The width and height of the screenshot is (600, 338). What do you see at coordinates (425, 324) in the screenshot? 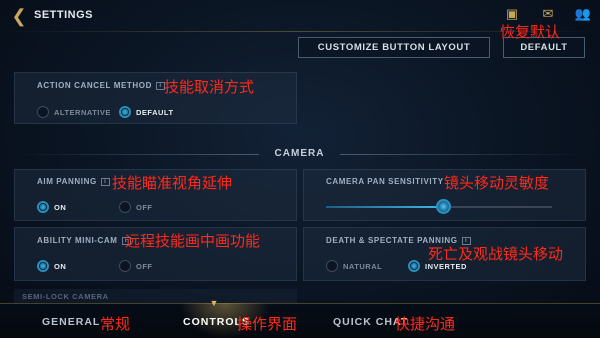
I see `annotation-quick-chat: 快捷沟通` at bounding box center [425, 324].